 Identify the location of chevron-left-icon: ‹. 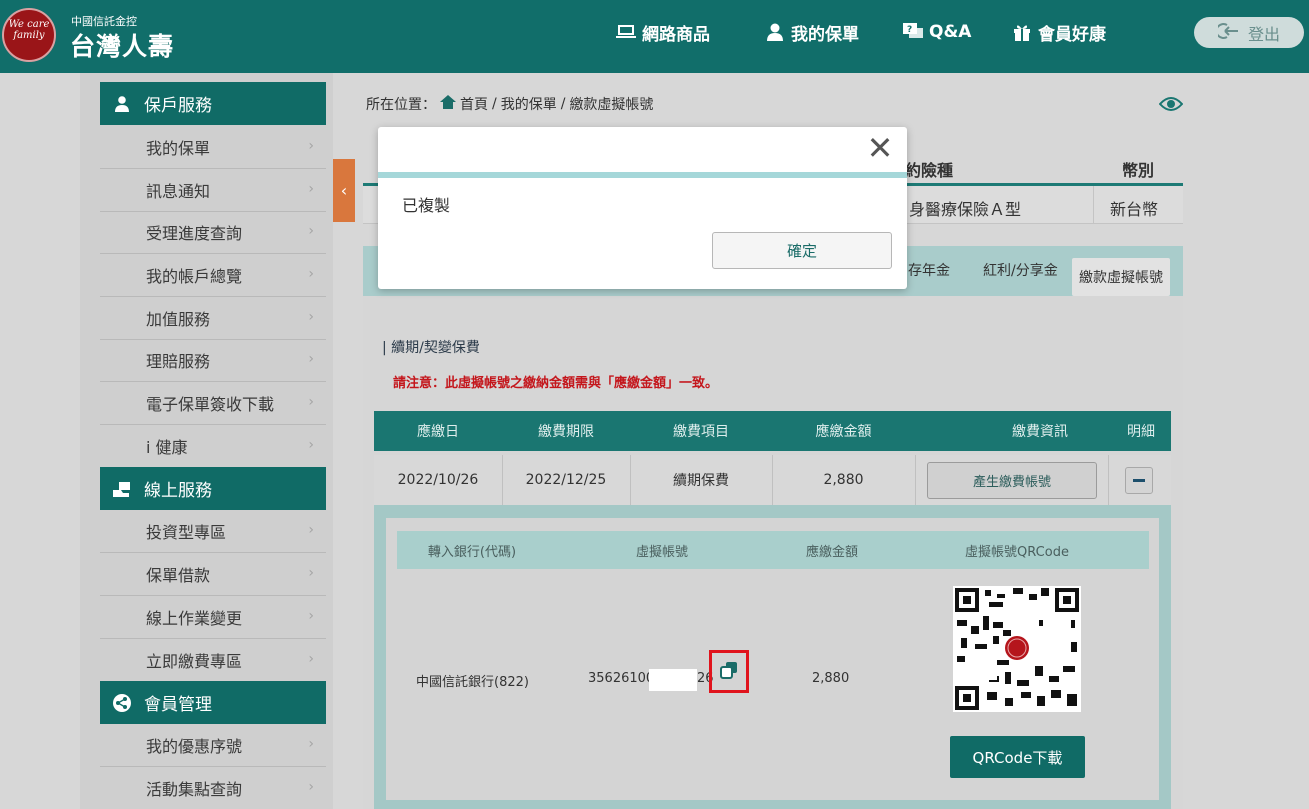
(344, 190).